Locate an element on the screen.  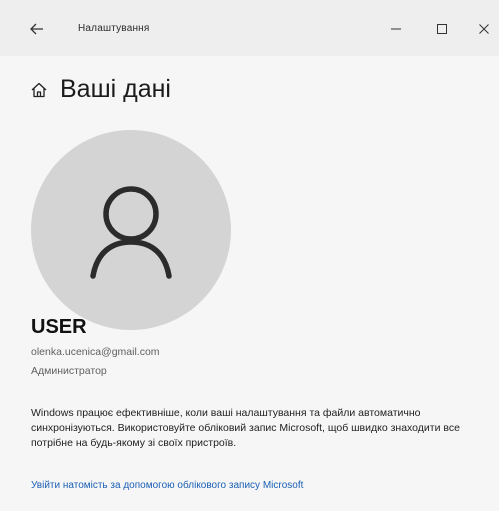
maximize-icon is located at coordinates (442, 29).